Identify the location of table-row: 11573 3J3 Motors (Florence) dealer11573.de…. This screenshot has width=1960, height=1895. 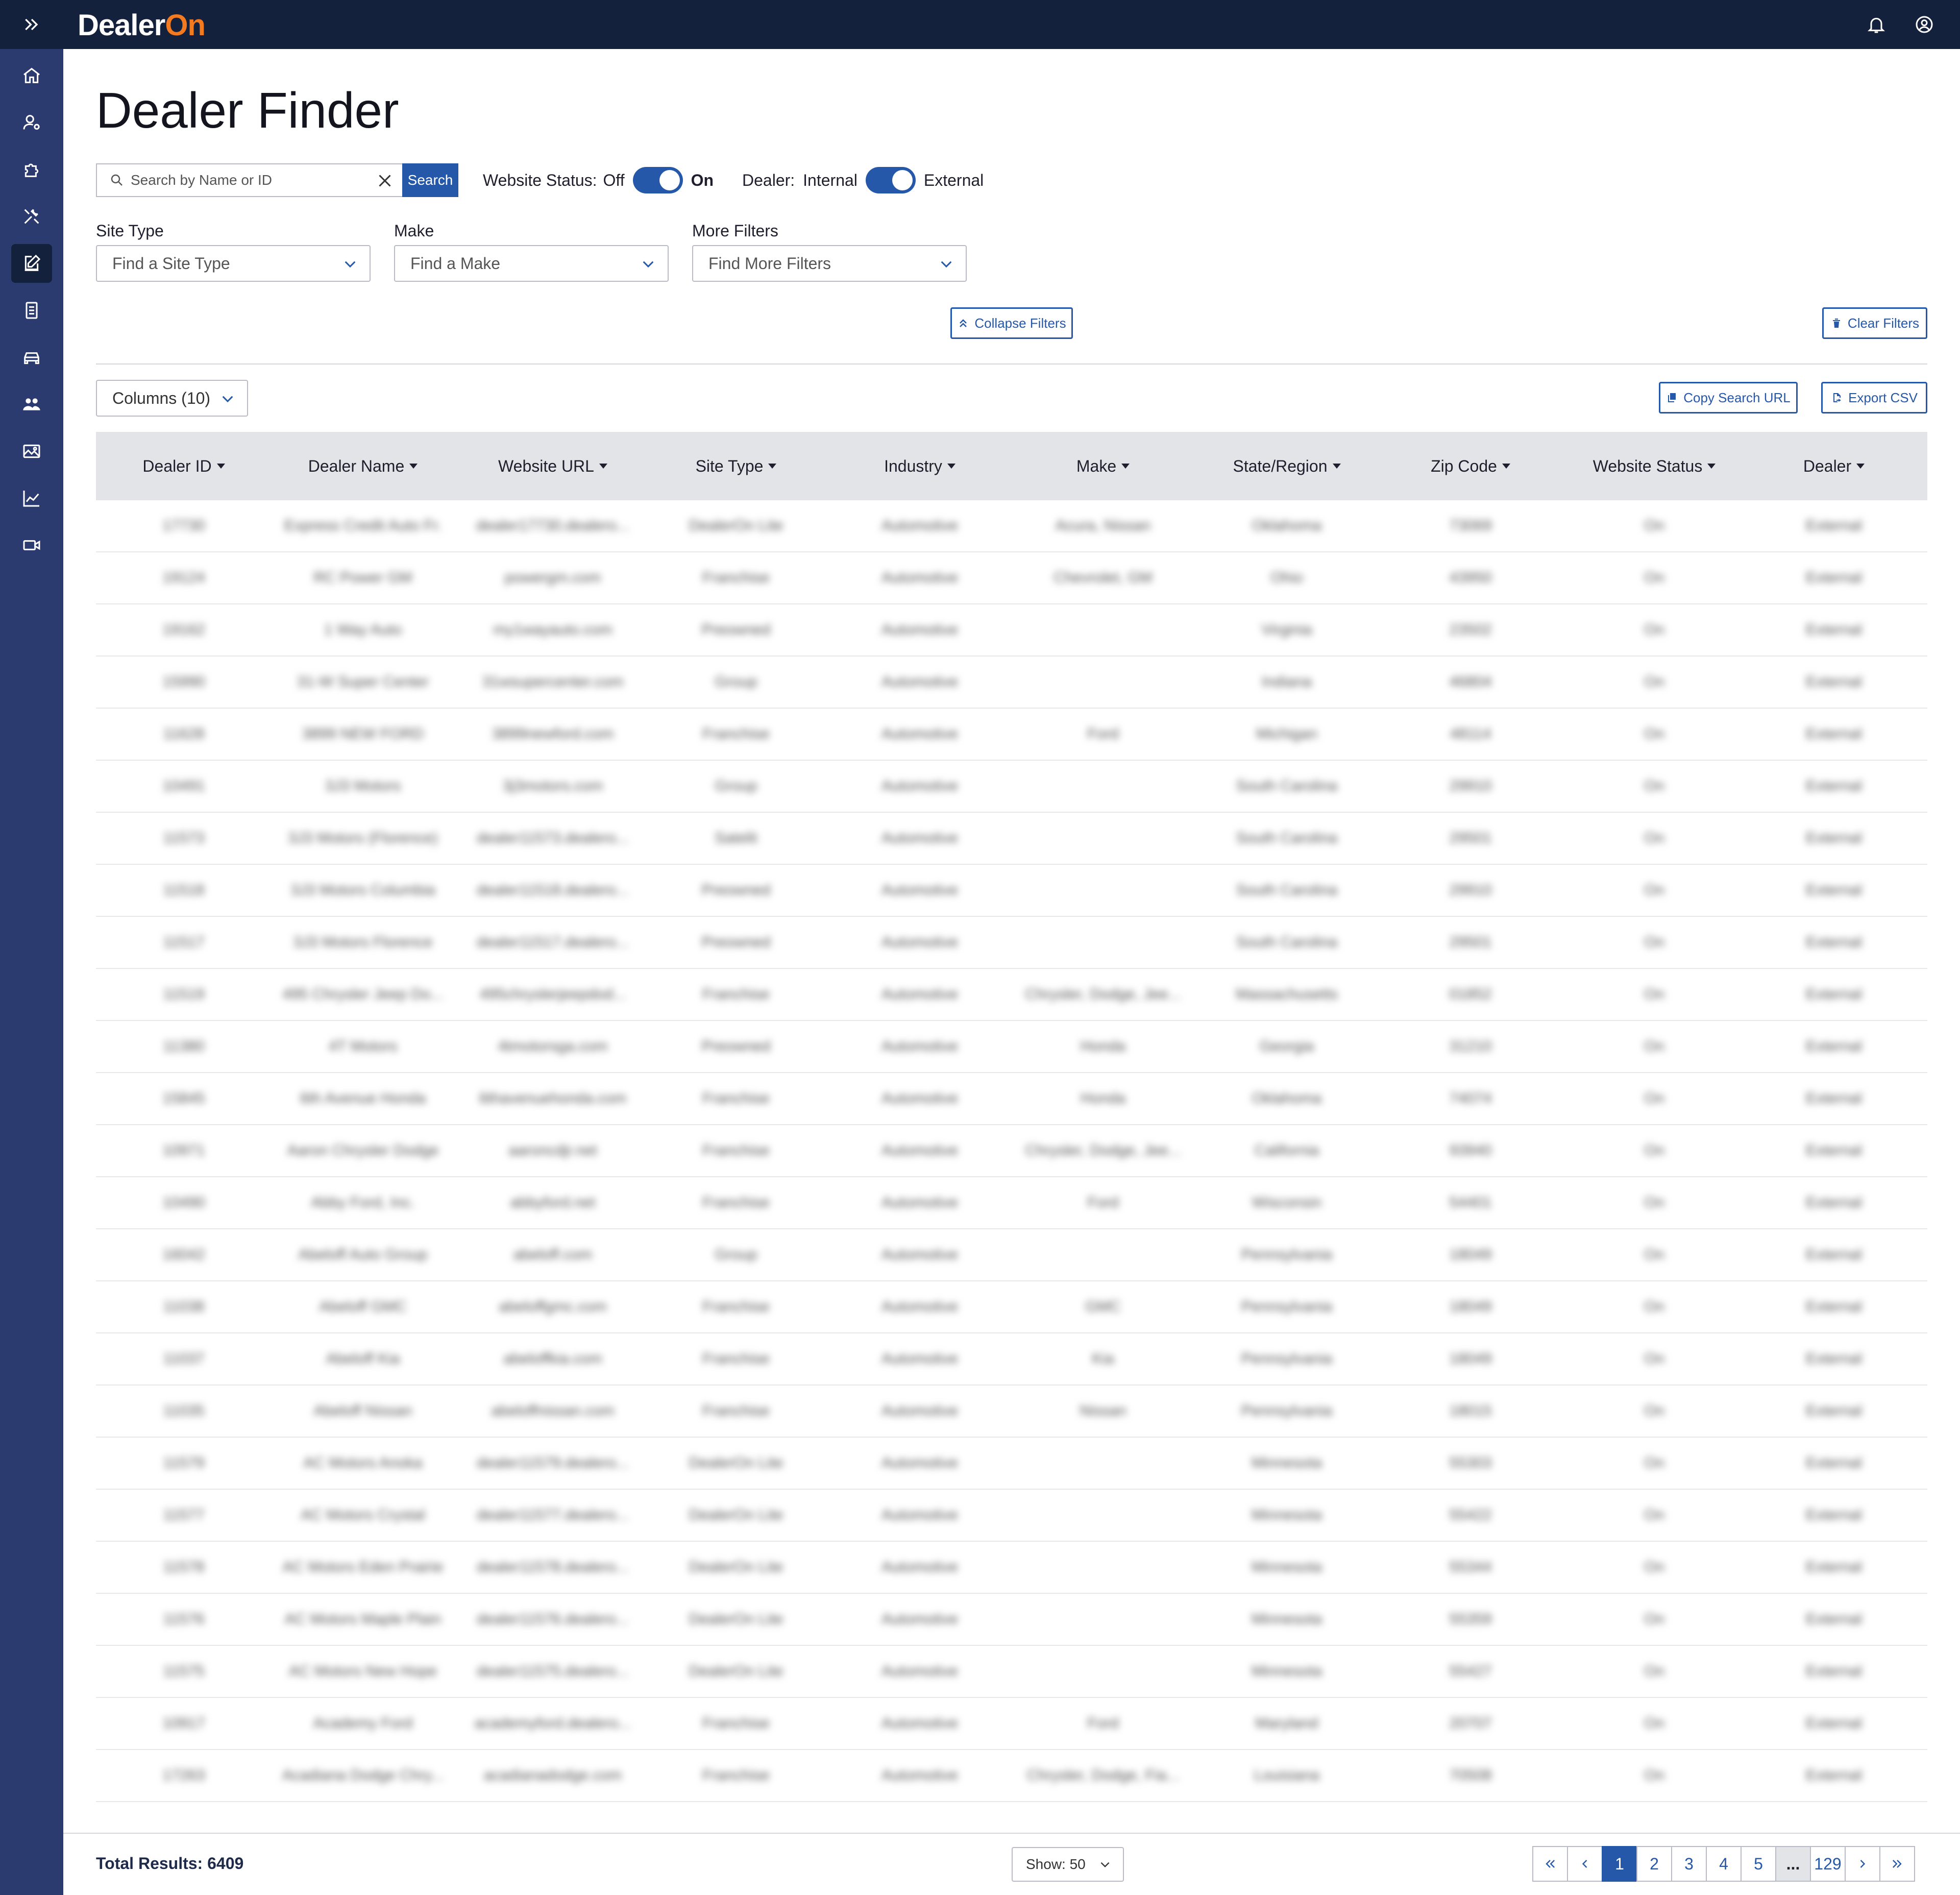
(1011, 839).